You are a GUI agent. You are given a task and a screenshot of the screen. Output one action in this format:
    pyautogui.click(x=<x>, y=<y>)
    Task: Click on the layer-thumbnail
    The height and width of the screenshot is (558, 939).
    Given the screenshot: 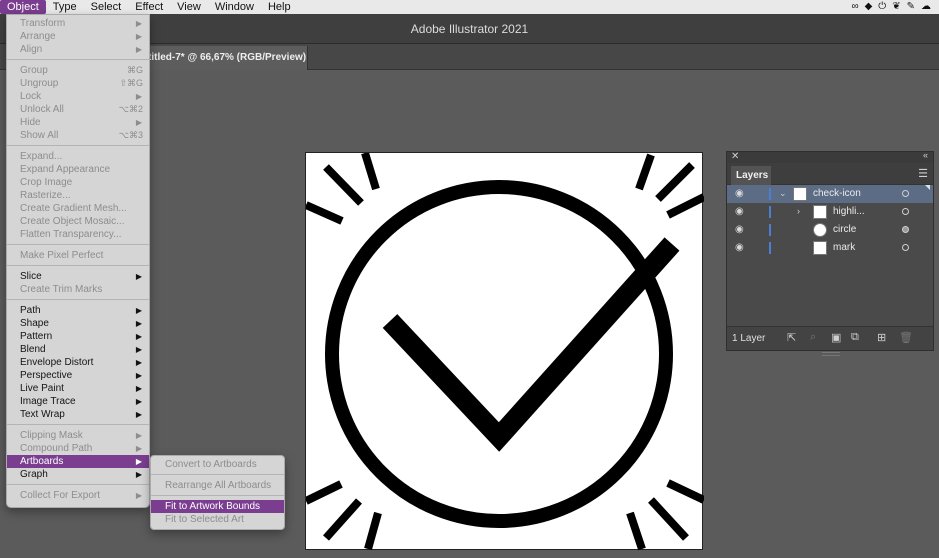 What is the action you would take?
    pyautogui.click(x=800, y=194)
    